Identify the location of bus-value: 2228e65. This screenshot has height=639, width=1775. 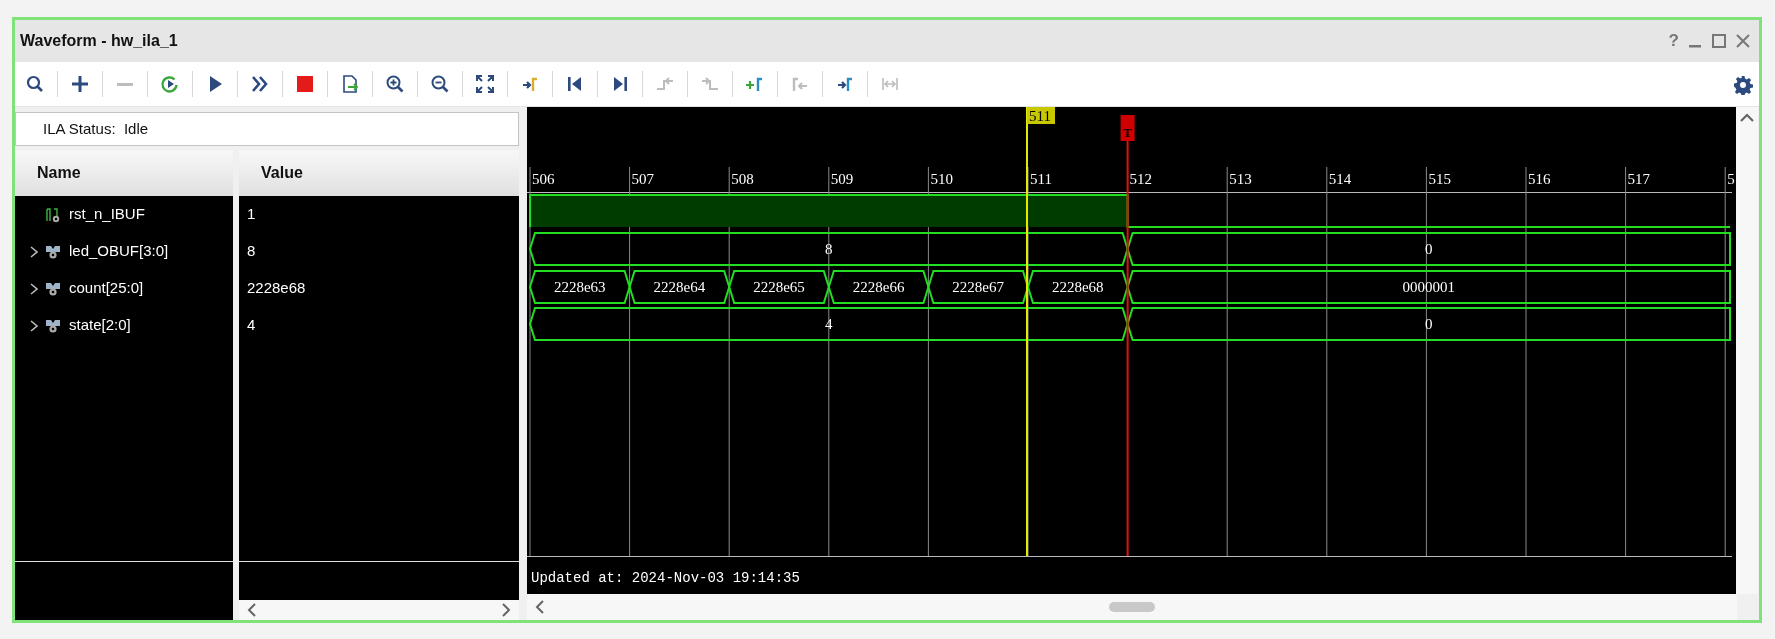
(779, 287).